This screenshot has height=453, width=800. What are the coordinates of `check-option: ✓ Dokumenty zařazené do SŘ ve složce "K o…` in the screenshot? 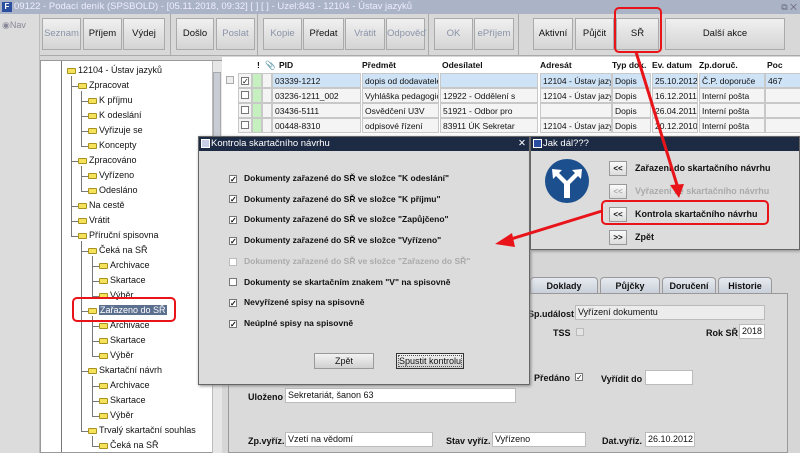 It's located at (339, 178).